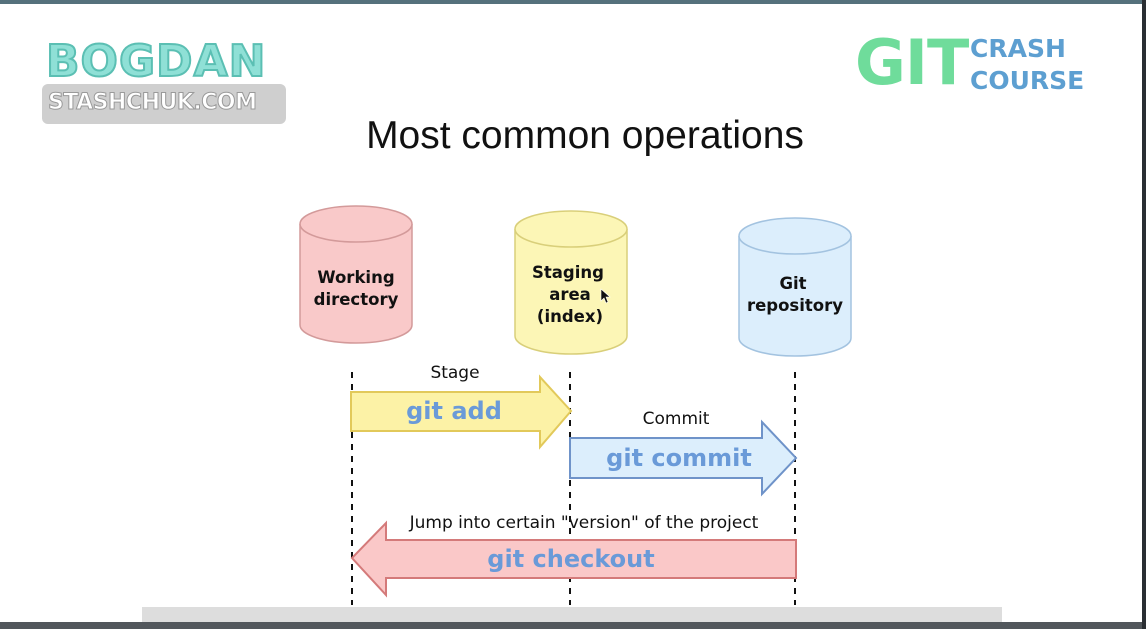  What do you see at coordinates (570, 294) in the screenshot?
I see `cylinder-label-line: area` at bounding box center [570, 294].